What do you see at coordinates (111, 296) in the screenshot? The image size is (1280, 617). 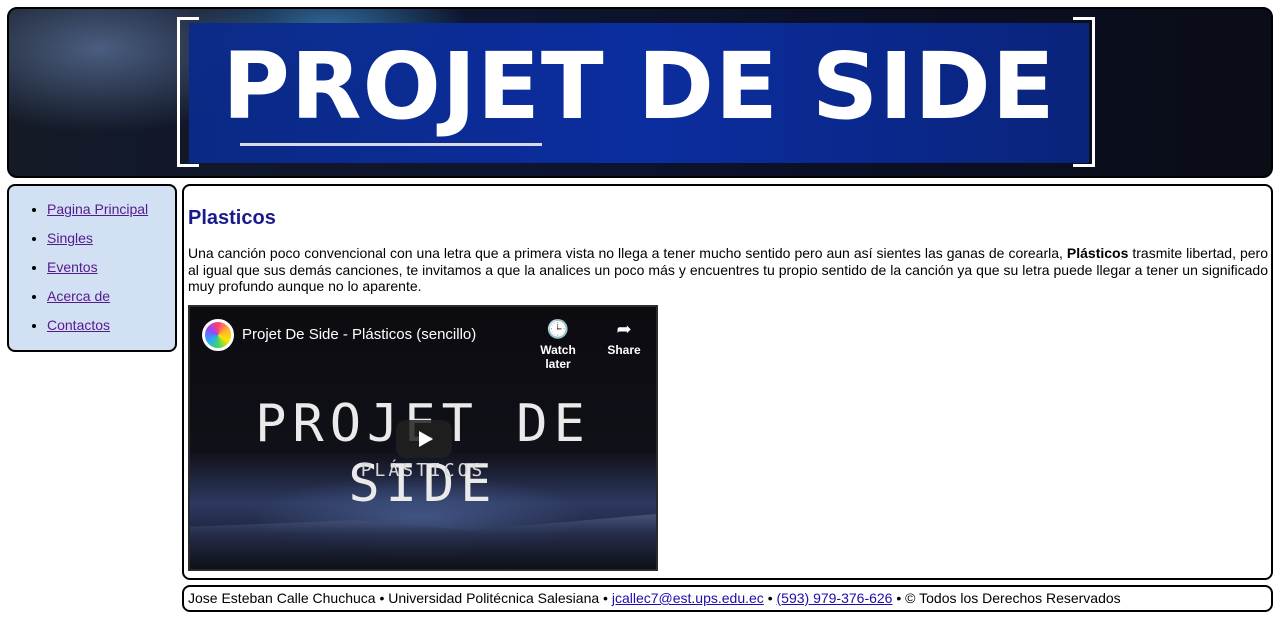 I see `nav-item: Acerca de` at bounding box center [111, 296].